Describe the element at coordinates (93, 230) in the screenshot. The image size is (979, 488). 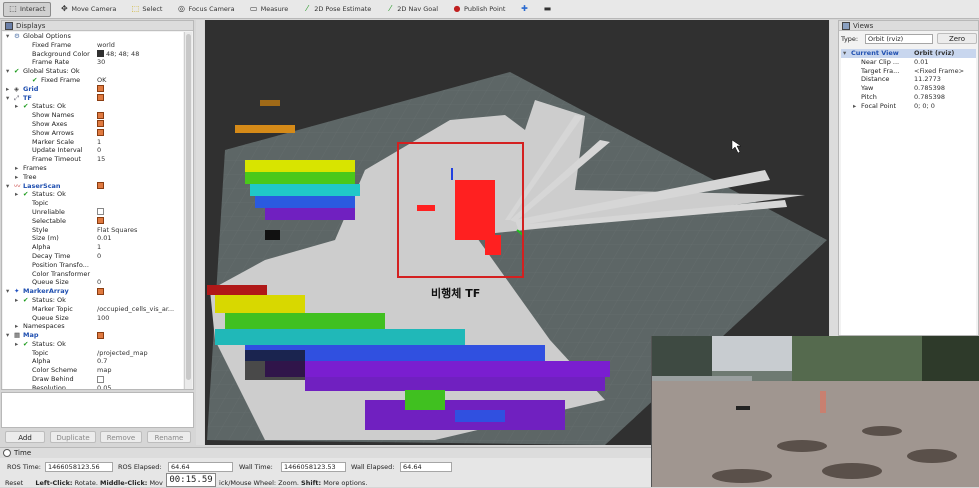
I see `display-row: Style Flat Squares` at that location.